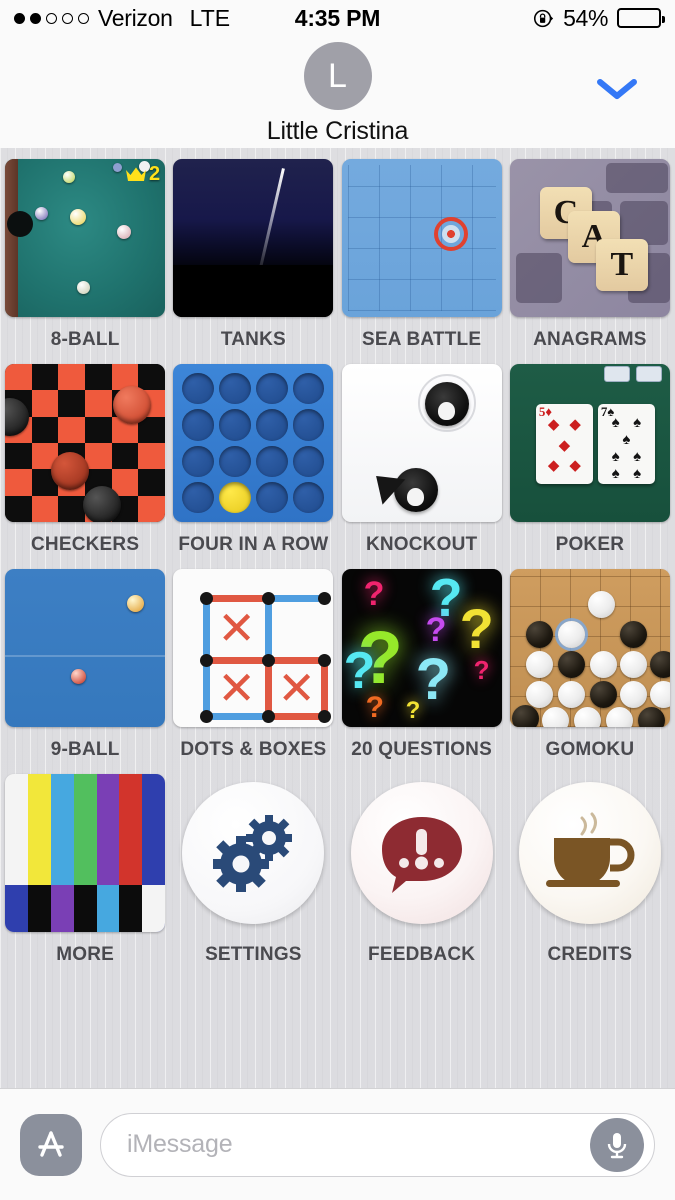 Image resolution: width=675 pixels, height=1200 pixels. I want to click on game-tile-knockout: KNOCKOUT, so click(422, 466).